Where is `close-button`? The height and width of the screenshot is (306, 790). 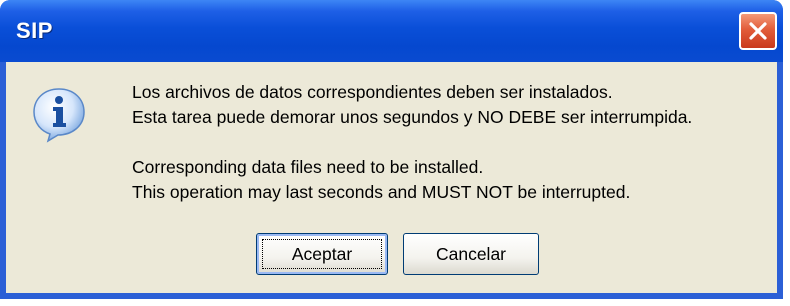
close-button is located at coordinates (758, 31).